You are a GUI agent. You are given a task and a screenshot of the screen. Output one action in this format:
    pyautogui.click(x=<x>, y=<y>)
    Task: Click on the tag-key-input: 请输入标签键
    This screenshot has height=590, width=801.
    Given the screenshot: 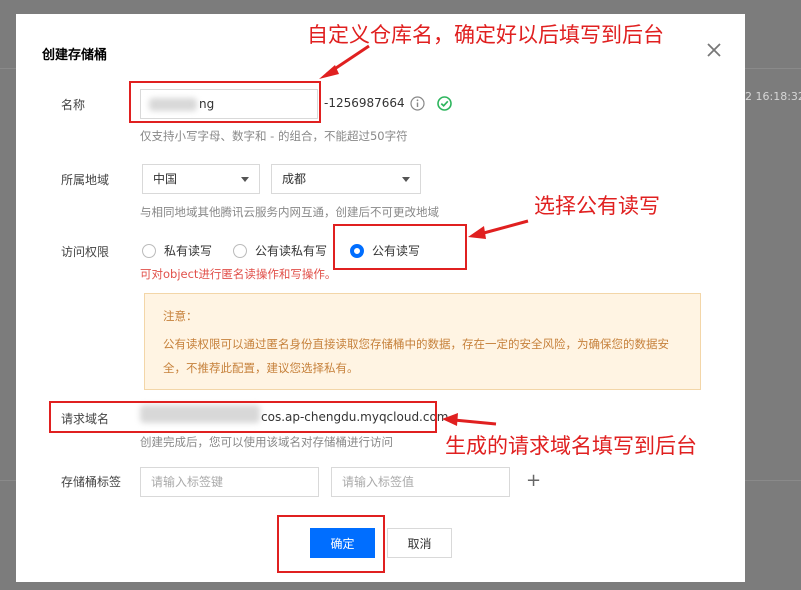 What is the action you would take?
    pyautogui.click(x=229, y=482)
    